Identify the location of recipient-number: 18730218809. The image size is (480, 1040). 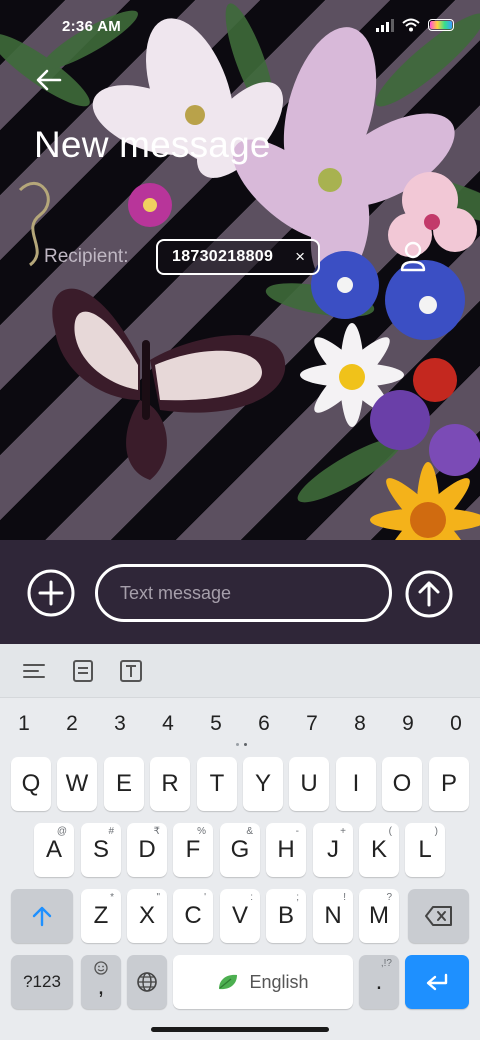
(223, 256).